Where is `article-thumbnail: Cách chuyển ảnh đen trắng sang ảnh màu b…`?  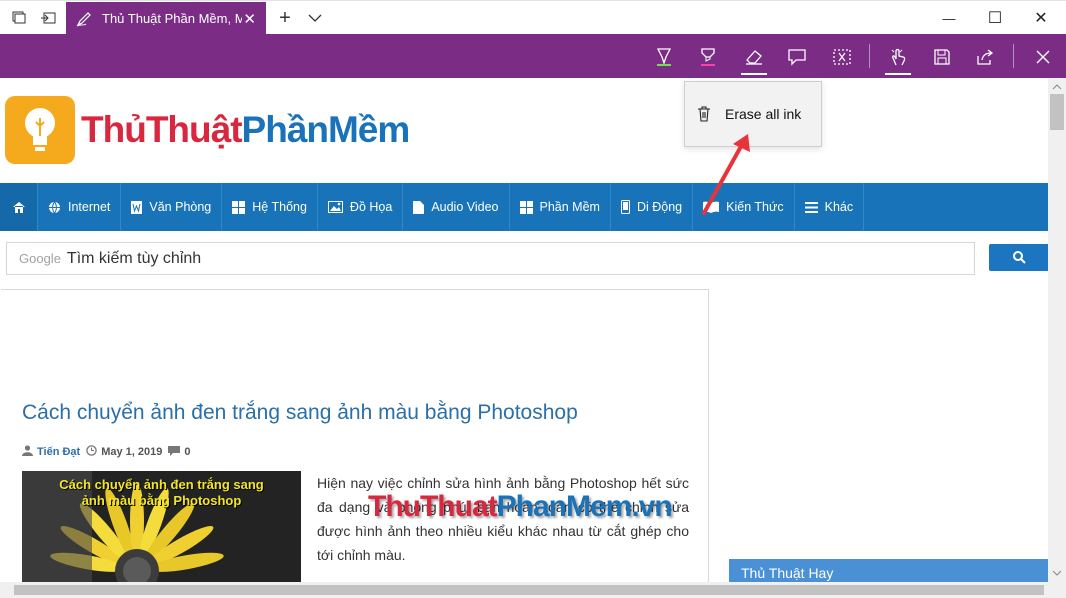 article-thumbnail: Cách chuyển ảnh đen trắng sang ảnh màu b… is located at coordinates (161, 526).